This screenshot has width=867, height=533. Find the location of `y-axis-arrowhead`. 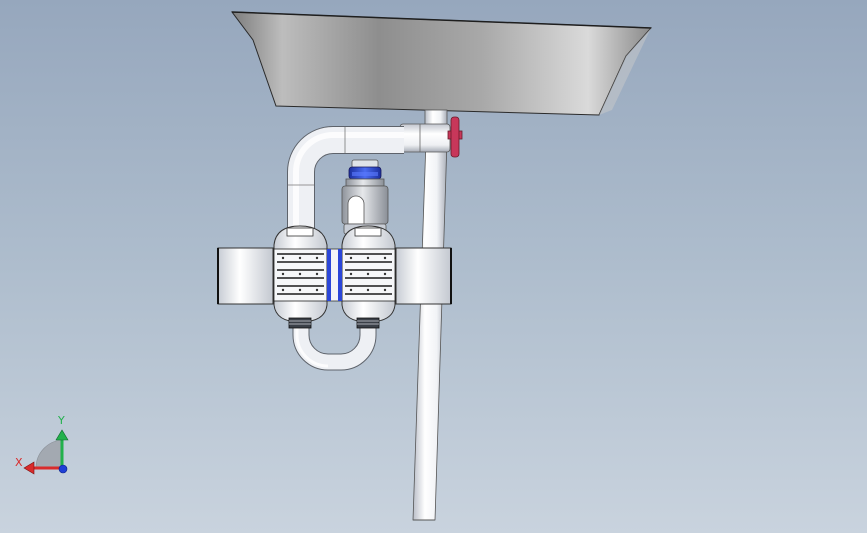

y-axis-arrowhead is located at coordinates (62, 435).